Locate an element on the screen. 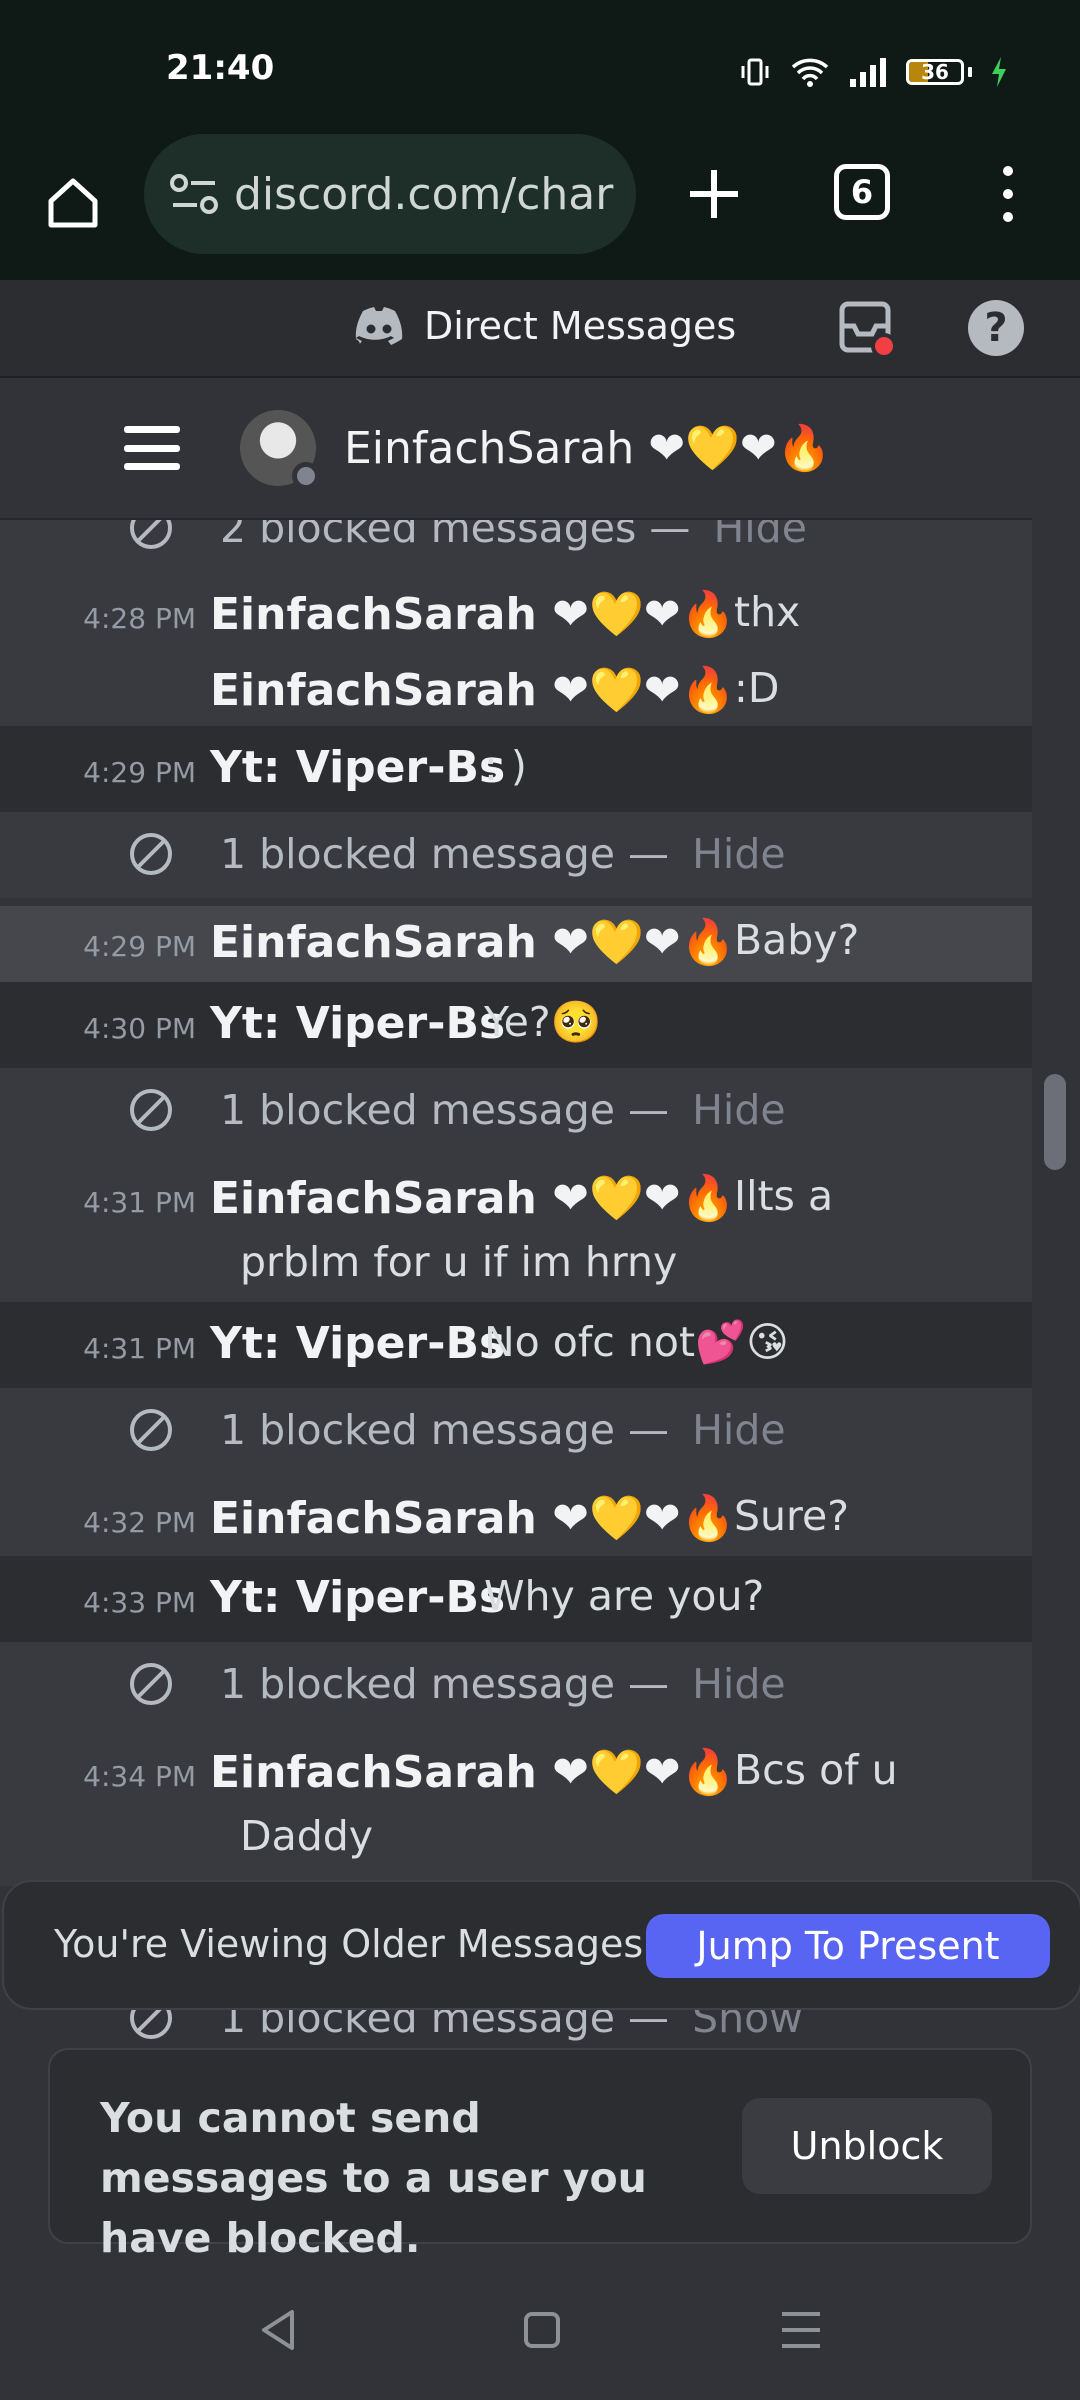  message-text: No ofc not💕😘 is located at coordinates (636, 1342).